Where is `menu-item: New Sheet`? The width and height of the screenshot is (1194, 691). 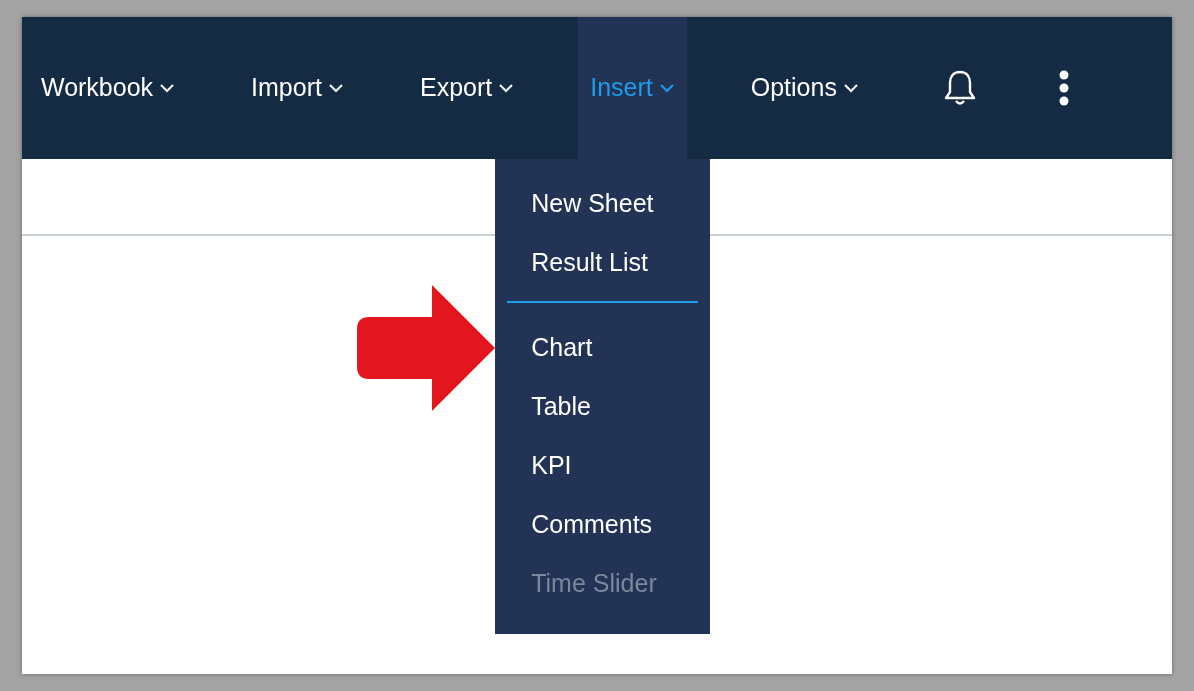
menu-item: New Sheet is located at coordinates (574, 202).